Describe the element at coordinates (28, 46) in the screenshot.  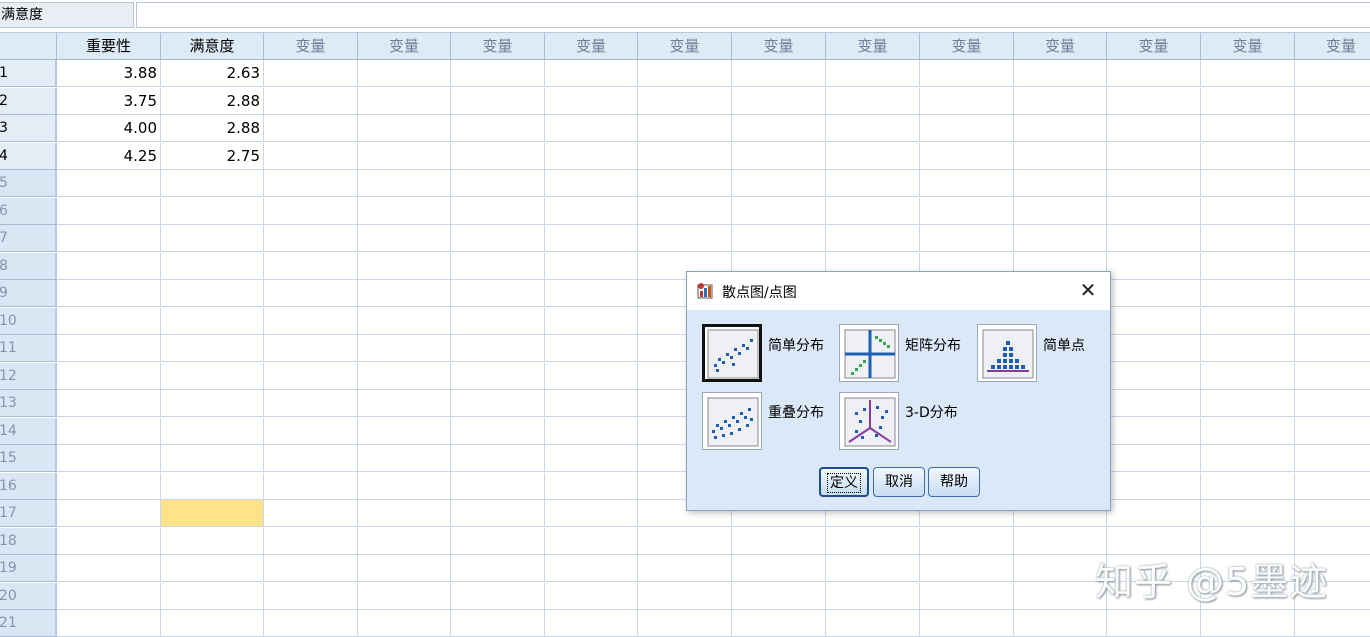
I see `grid-corner` at that location.